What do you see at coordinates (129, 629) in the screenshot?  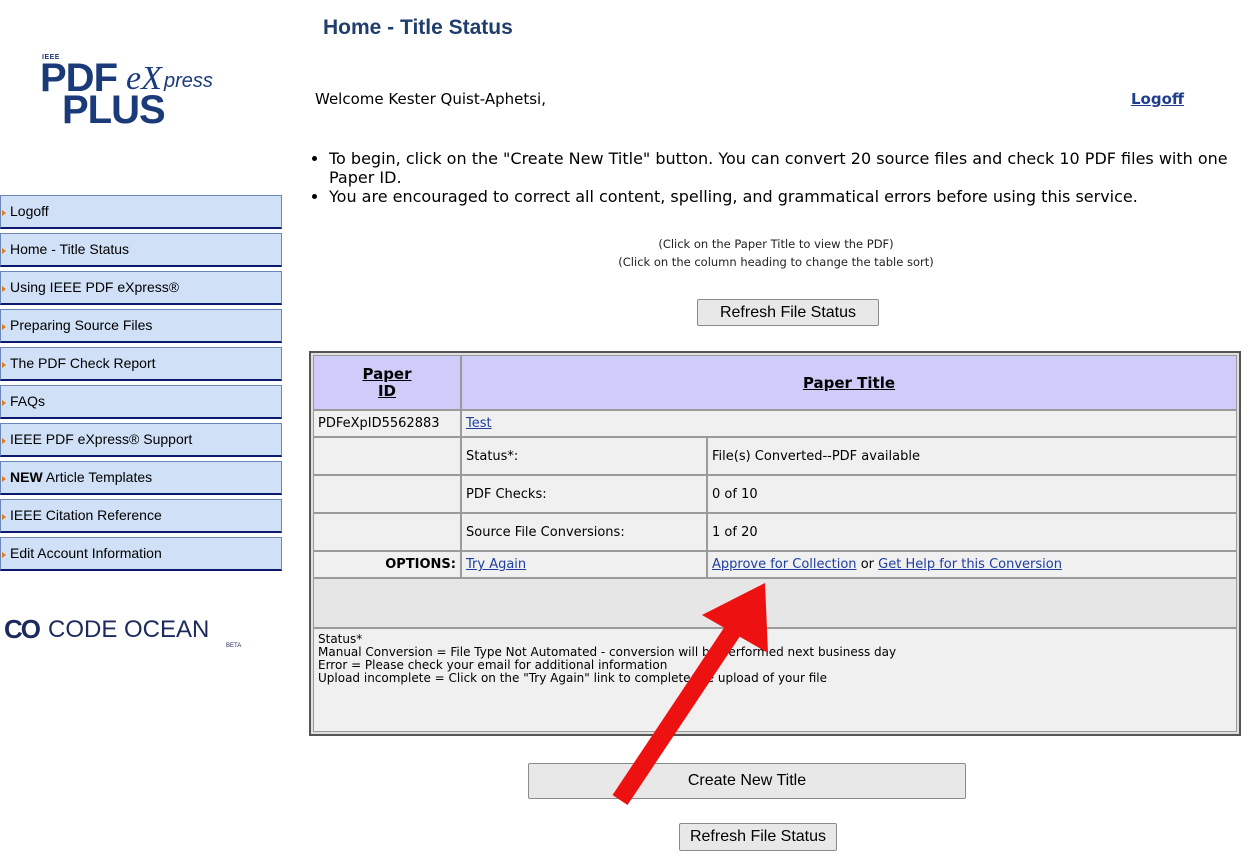 I see `code-ocean-text: CODE OCEAN` at bounding box center [129, 629].